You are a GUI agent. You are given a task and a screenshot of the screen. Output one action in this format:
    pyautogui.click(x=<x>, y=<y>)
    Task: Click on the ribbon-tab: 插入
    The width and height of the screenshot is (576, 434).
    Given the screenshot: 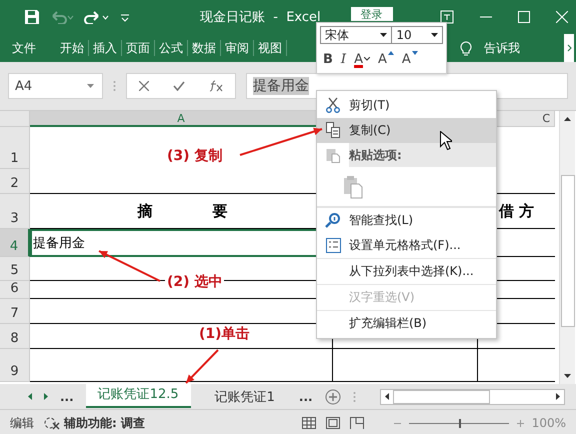 What is the action you would take?
    pyautogui.click(x=105, y=48)
    